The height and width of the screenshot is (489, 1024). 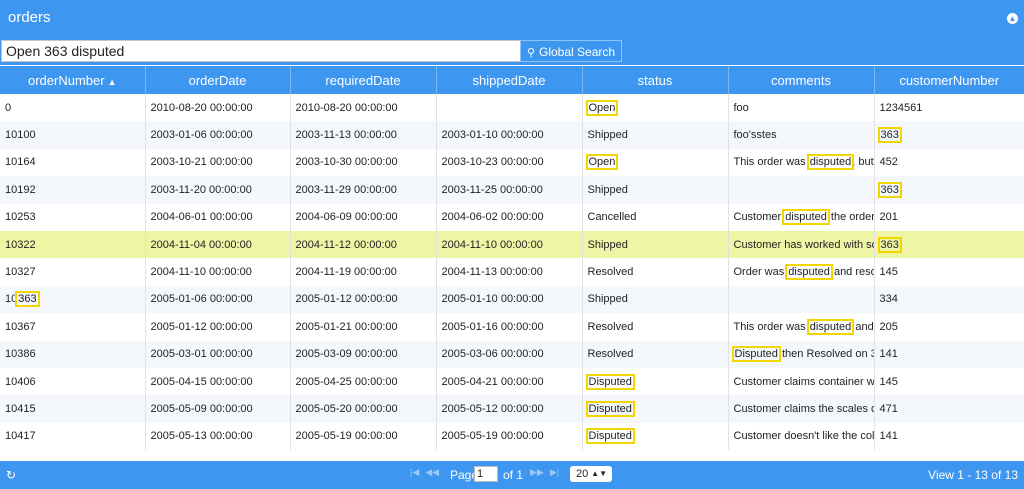 I want to click on cell-customer-number: 334, so click(x=949, y=299).